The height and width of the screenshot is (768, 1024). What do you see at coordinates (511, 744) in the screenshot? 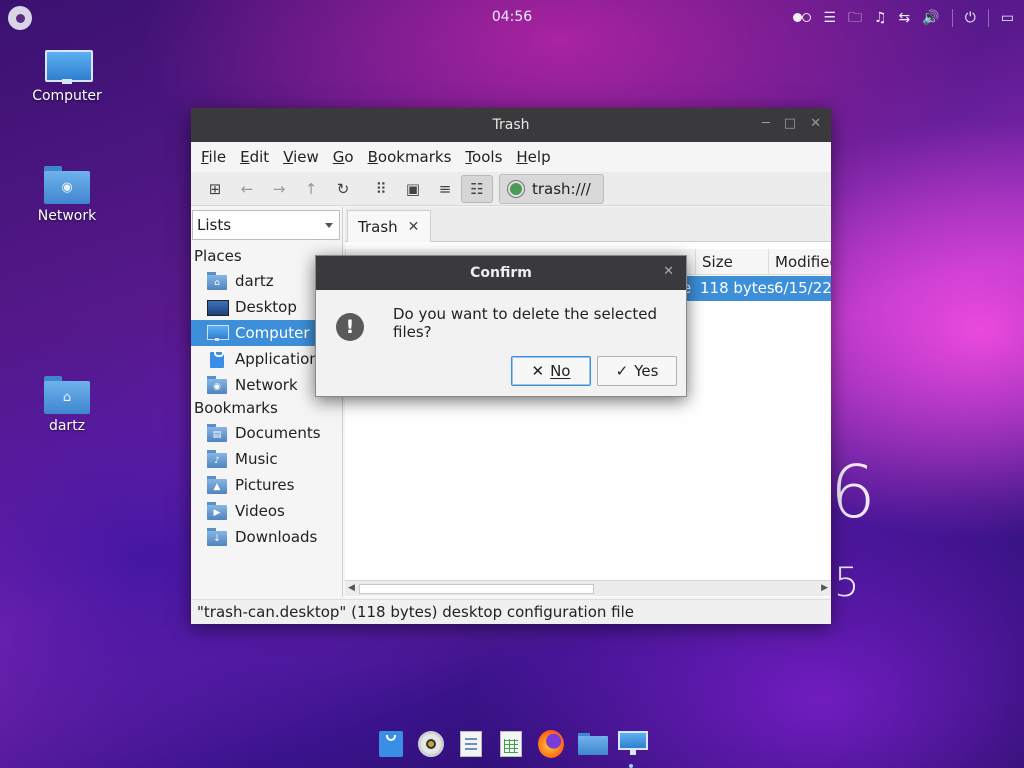
I see `spreadsheet-icon` at bounding box center [511, 744].